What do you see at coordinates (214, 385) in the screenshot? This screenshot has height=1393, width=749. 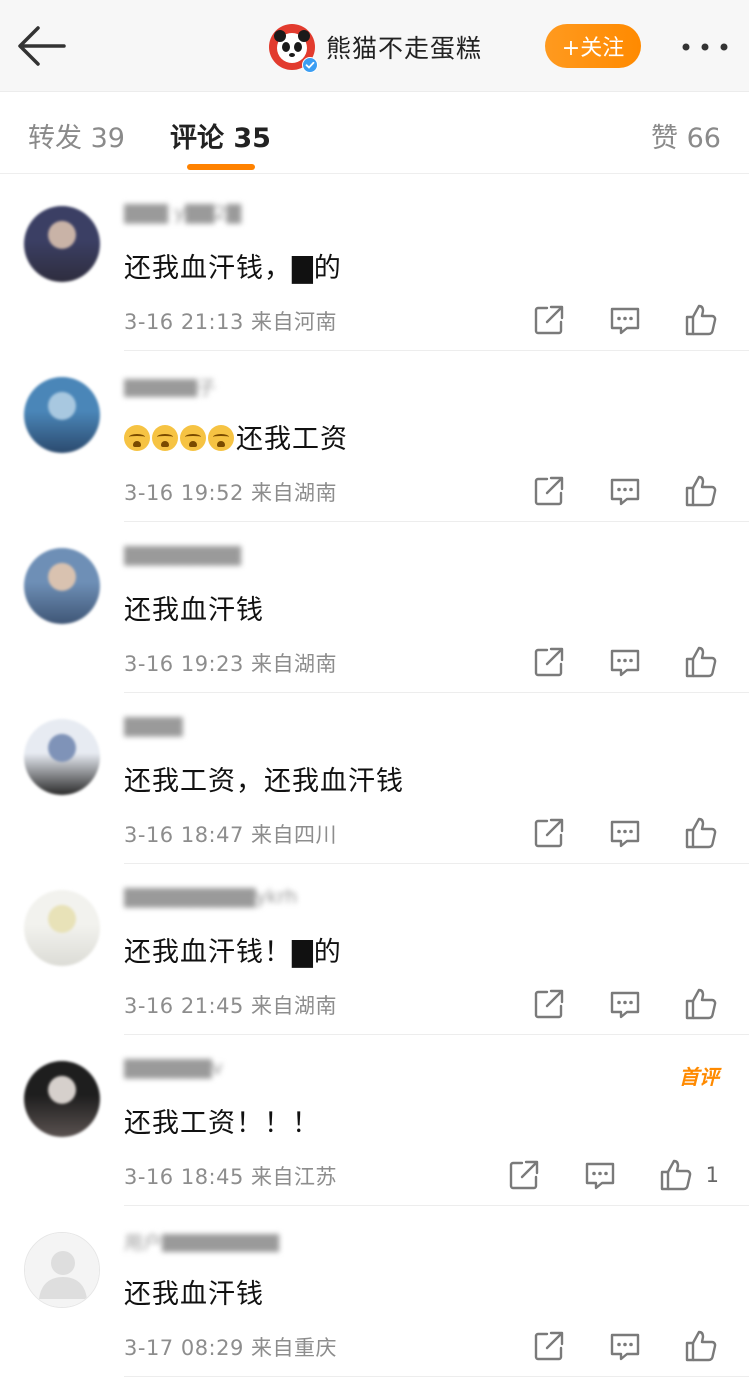 I see `username: ▇▇▇▇▇子` at bounding box center [214, 385].